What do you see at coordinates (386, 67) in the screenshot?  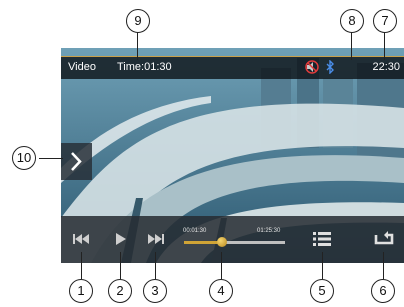 I see `clock: 22:30` at bounding box center [386, 67].